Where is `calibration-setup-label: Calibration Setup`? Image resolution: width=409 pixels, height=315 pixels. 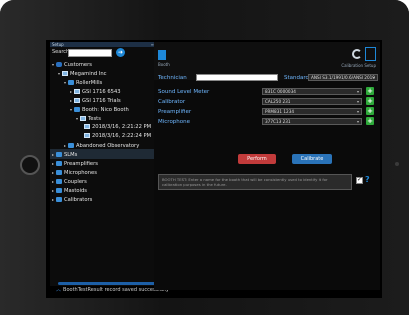 calibration-setup-label: Calibration Setup is located at coordinates (358, 65).